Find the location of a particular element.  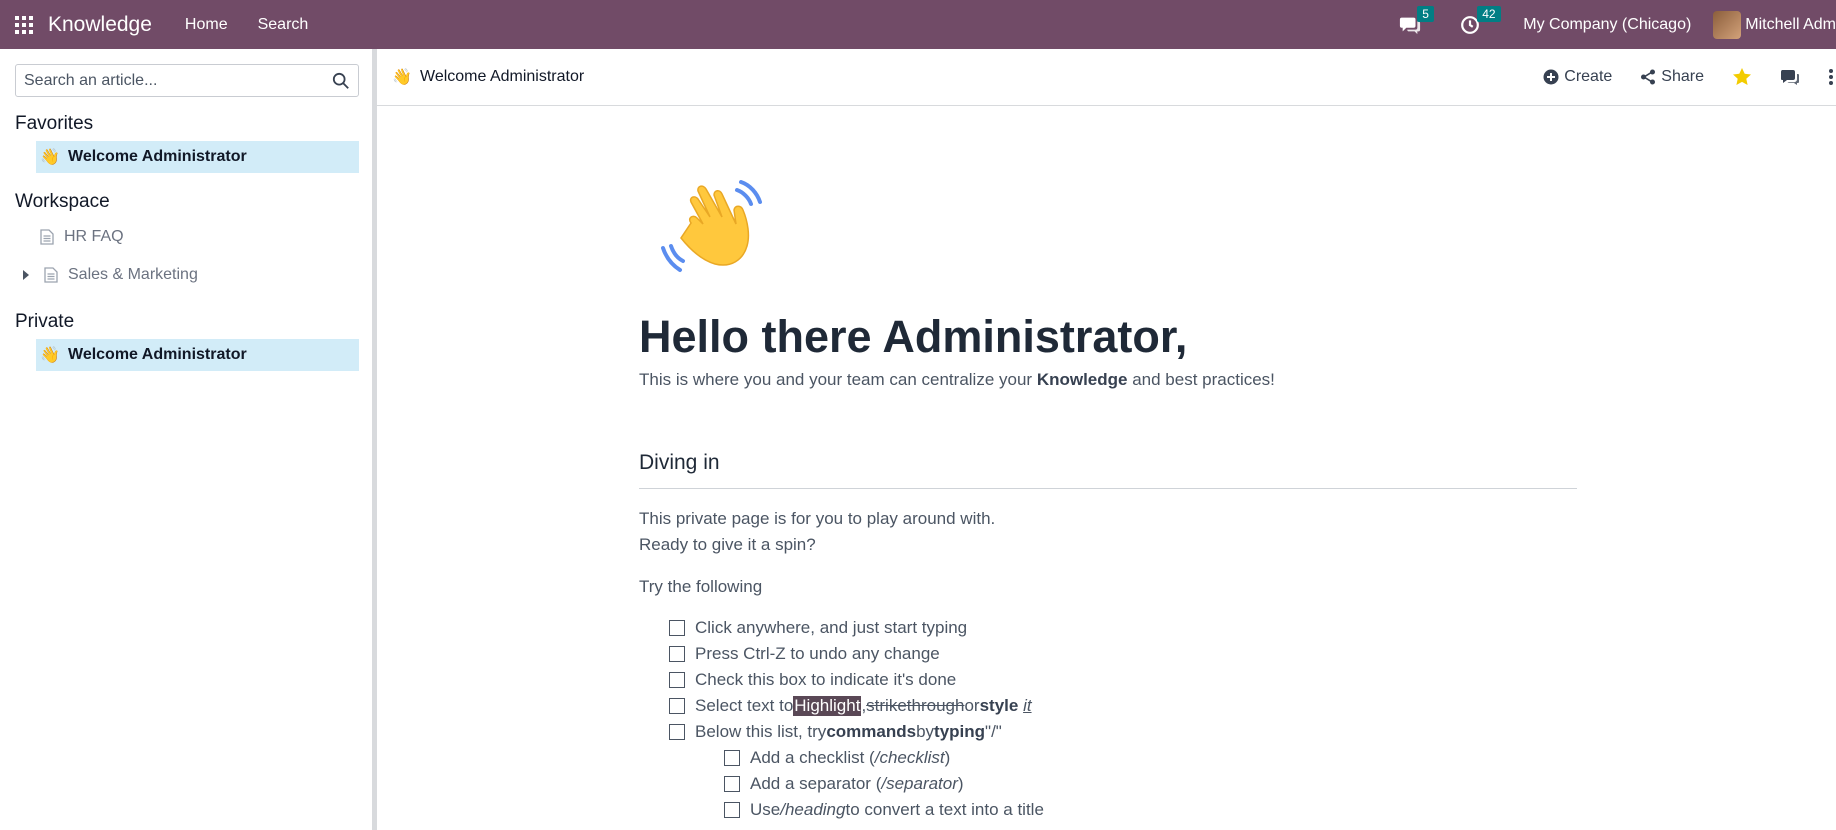

chatter-icon is located at coordinates (1790, 77).